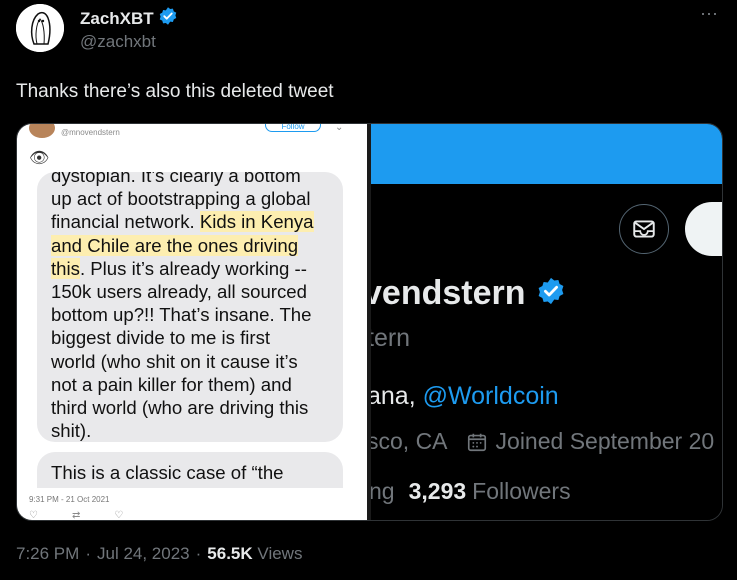 The height and width of the screenshot is (580, 737). Describe the element at coordinates (293, 128) in the screenshot. I see `screenshot-follow-button: Follow` at that location.